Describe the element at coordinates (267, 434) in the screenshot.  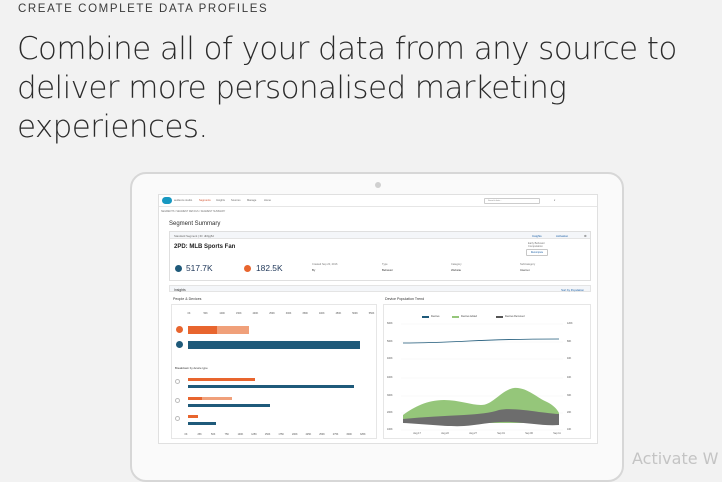
I see `bottom-axis-tick: 150K` at that location.